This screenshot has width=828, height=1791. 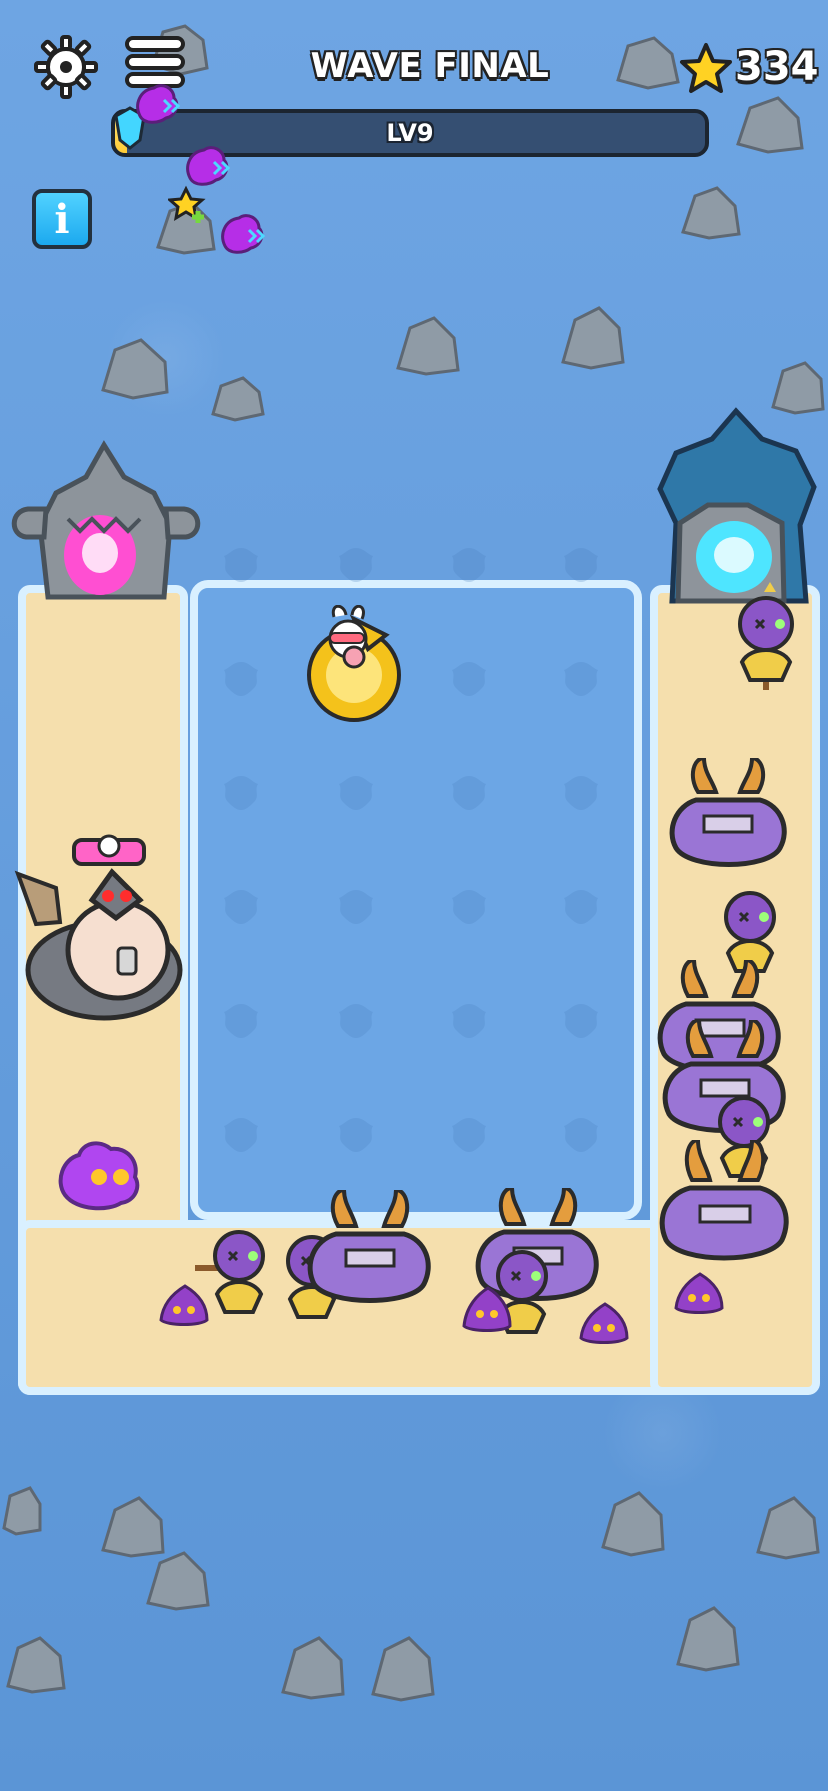 I want to click on left-pink-portal-icon, so click(x=106, y=520).